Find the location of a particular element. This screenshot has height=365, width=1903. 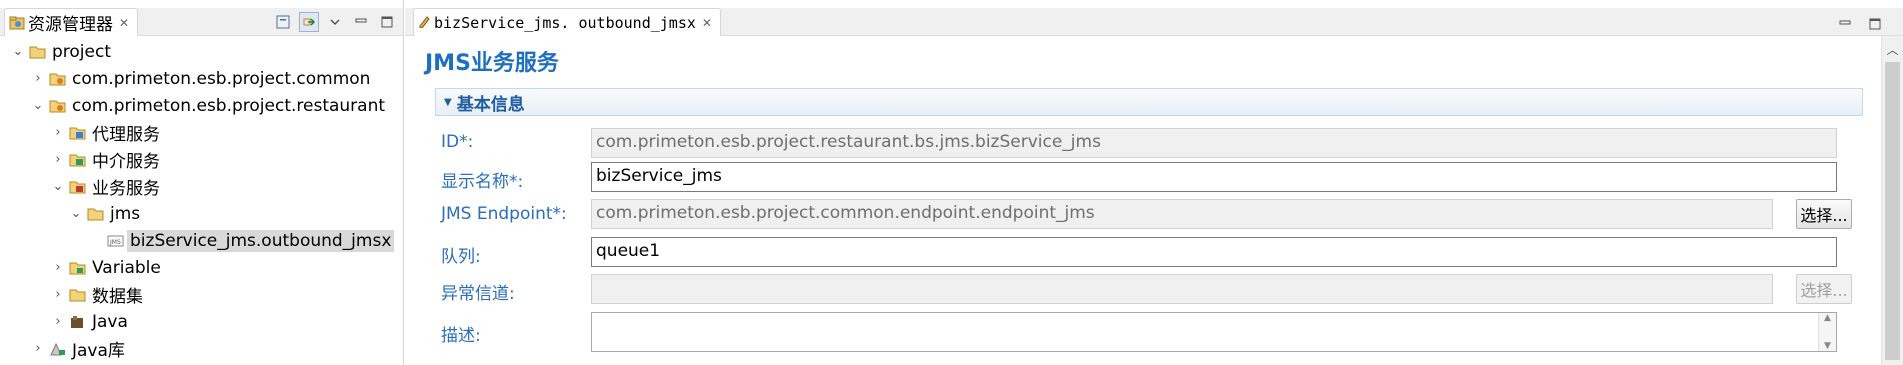

tree-item-jms-outbound-file: JMS bizService_jms.outbound_jmsx is located at coordinates (201, 240).